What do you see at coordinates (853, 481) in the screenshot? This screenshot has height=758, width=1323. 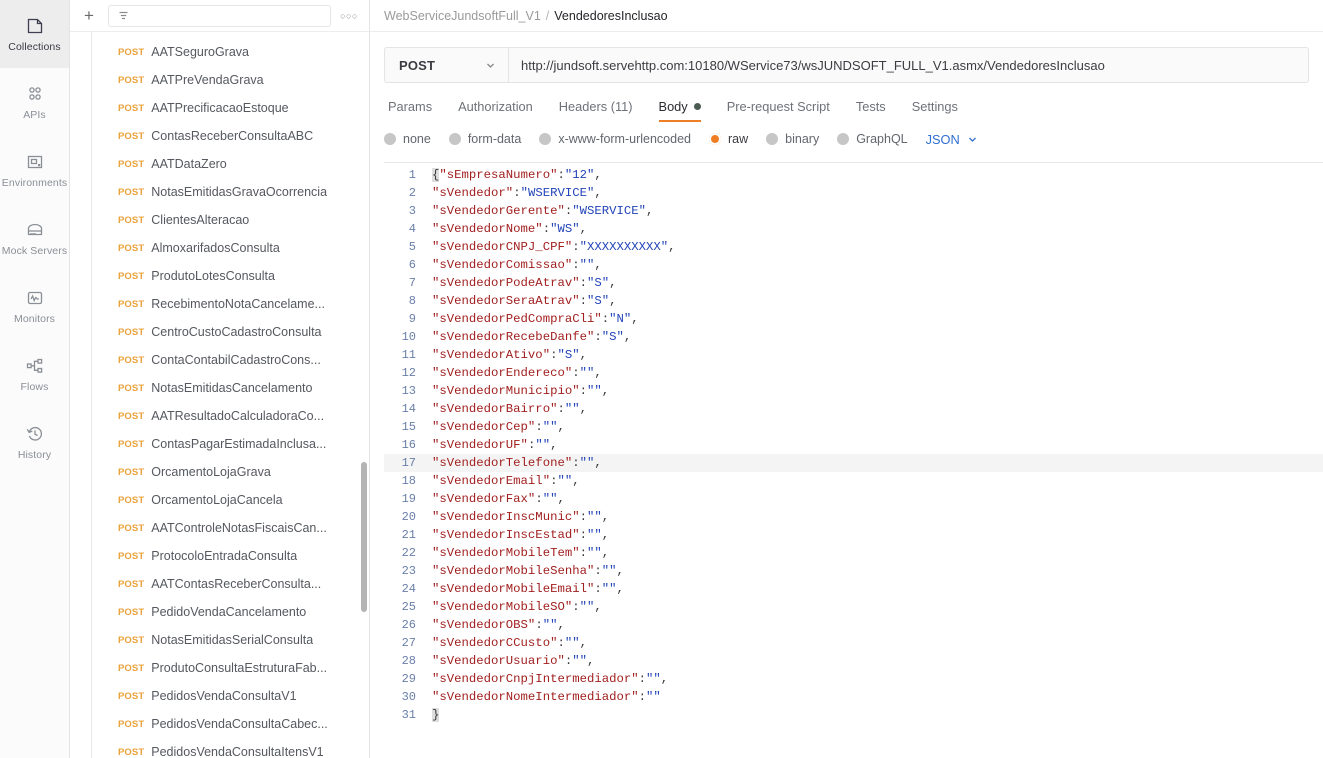 I see `code-line: 18 "sVendedorEmail":"",` at bounding box center [853, 481].